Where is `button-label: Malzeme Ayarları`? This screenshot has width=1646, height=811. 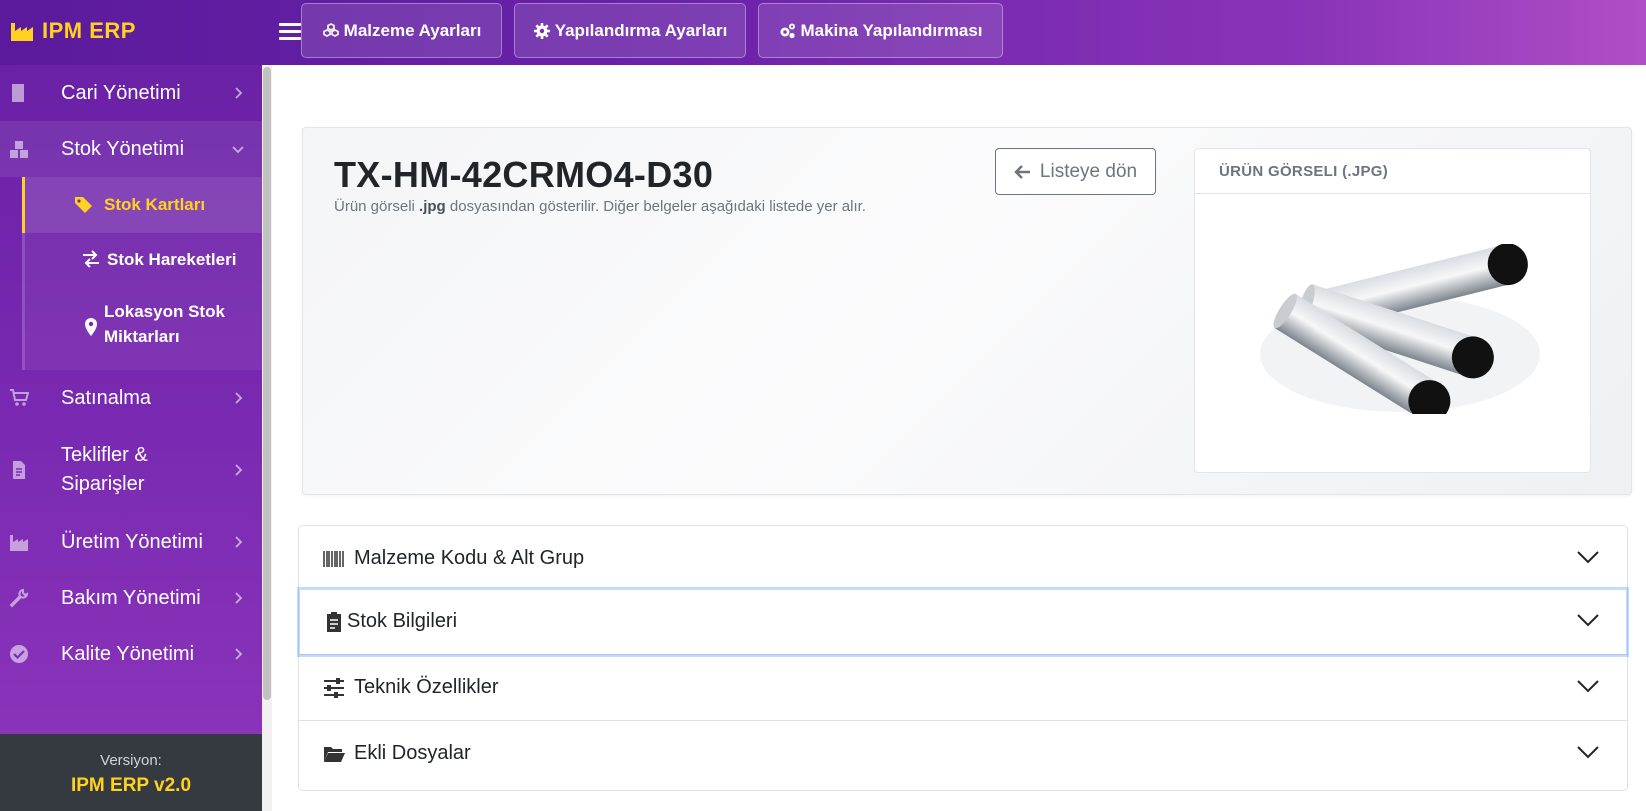 button-label: Malzeme Ayarları is located at coordinates (412, 30).